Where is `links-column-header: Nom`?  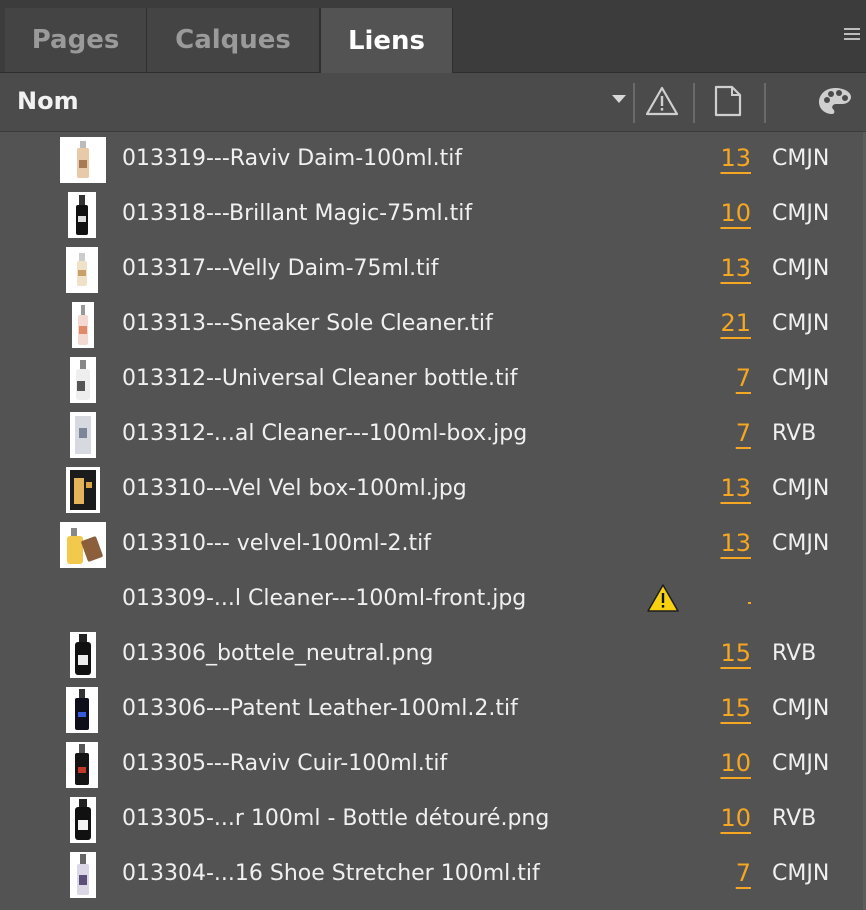 links-column-header: Nom is located at coordinates (433, 102).